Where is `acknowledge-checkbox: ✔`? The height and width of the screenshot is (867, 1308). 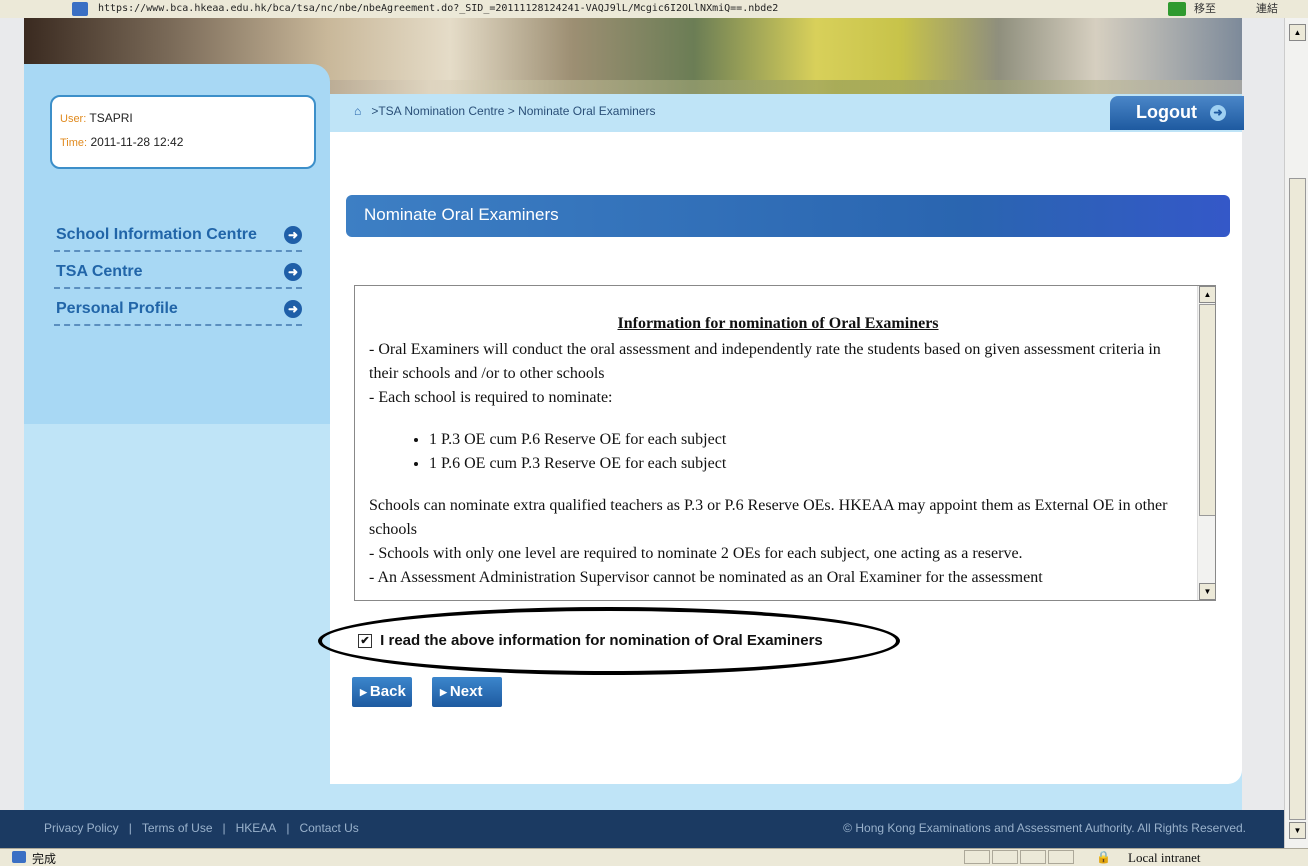 acknowledge-checkbox: ✔ is located at coordinates (365, 641).